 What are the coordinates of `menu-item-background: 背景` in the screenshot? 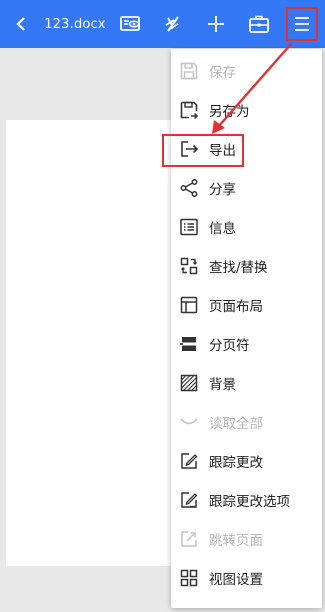 It's located at (246, 382).